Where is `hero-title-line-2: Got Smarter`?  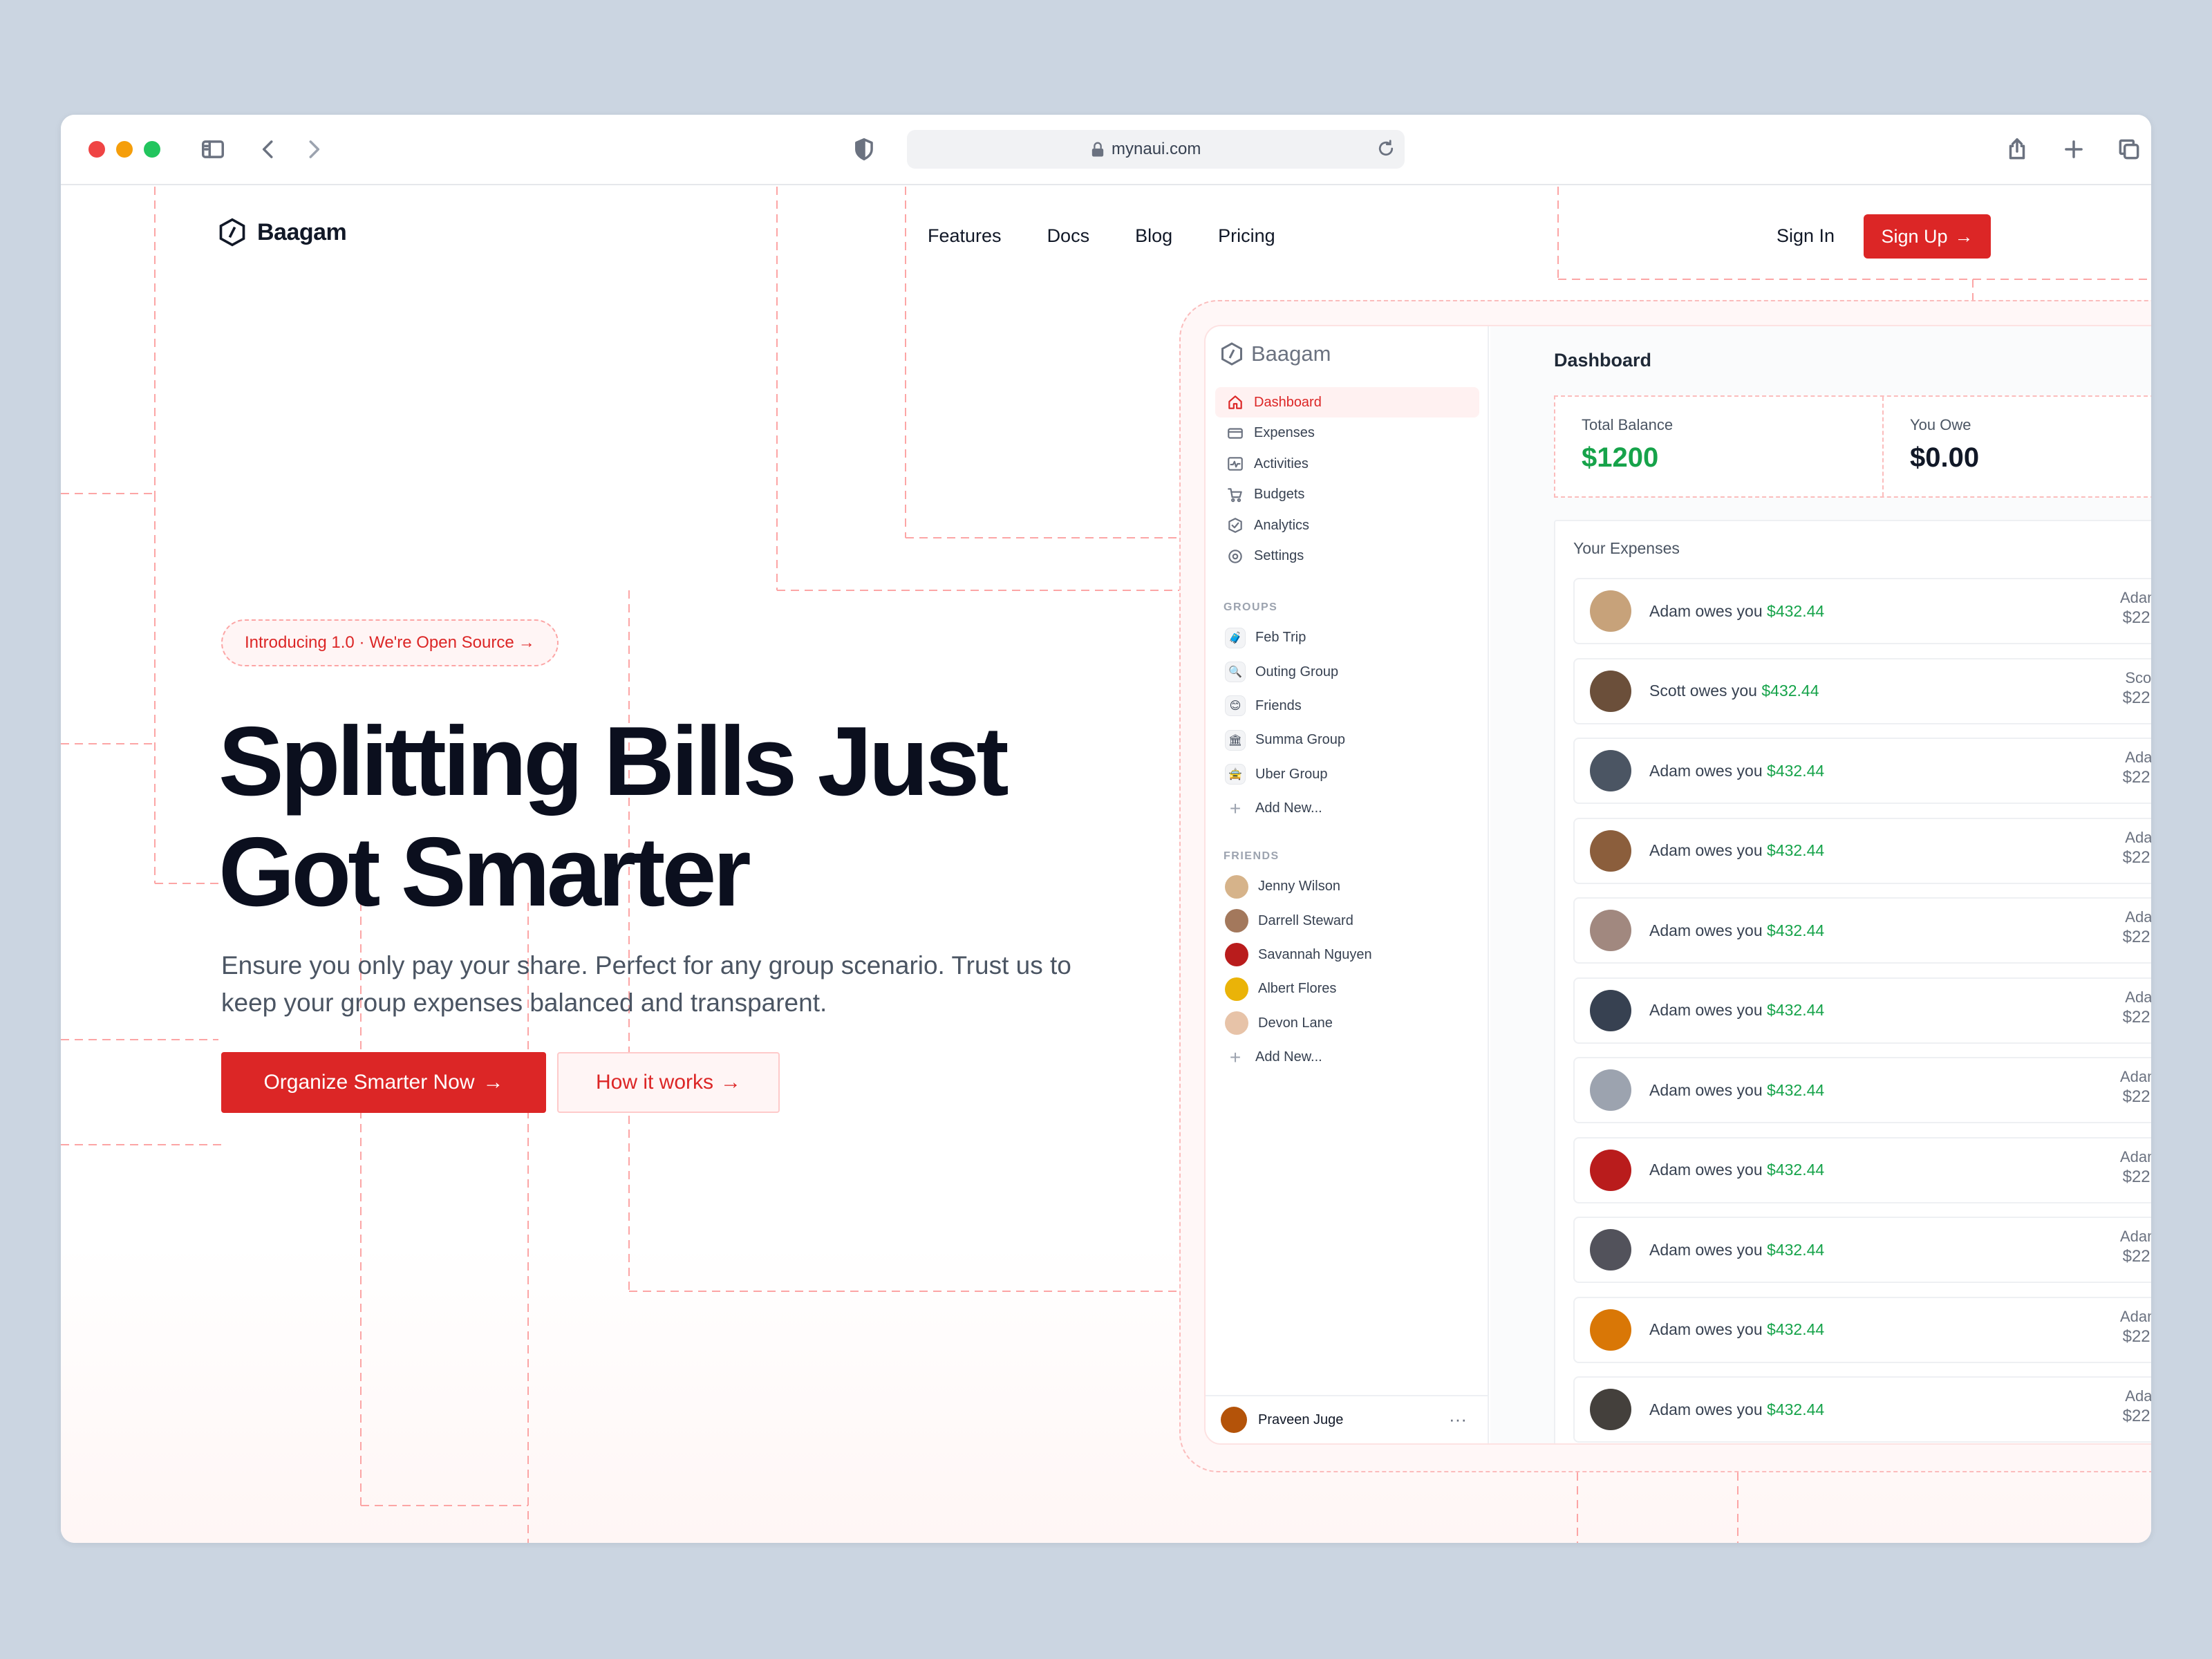
hero-title-line-2: Got Smarter is located at coordinates (484, 872).